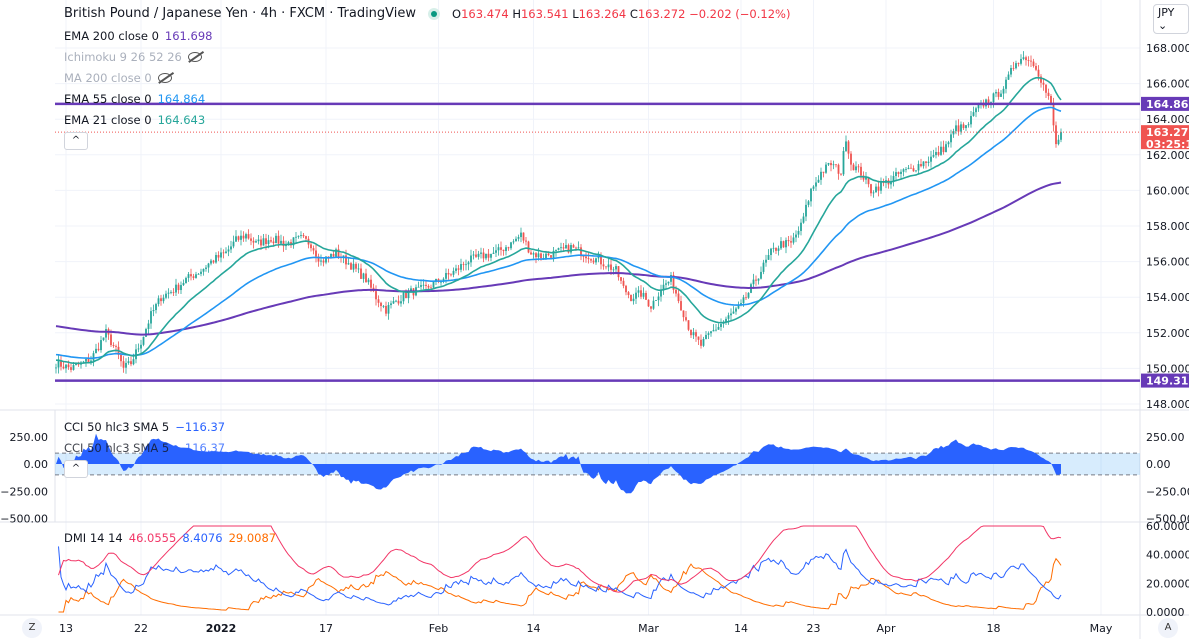 The image size is (1189, 639). What do you see at coordinates (1158, 464) in the screenshot?
I see `cci-axis-label: 0.00` at bounding box center [1158, 464].